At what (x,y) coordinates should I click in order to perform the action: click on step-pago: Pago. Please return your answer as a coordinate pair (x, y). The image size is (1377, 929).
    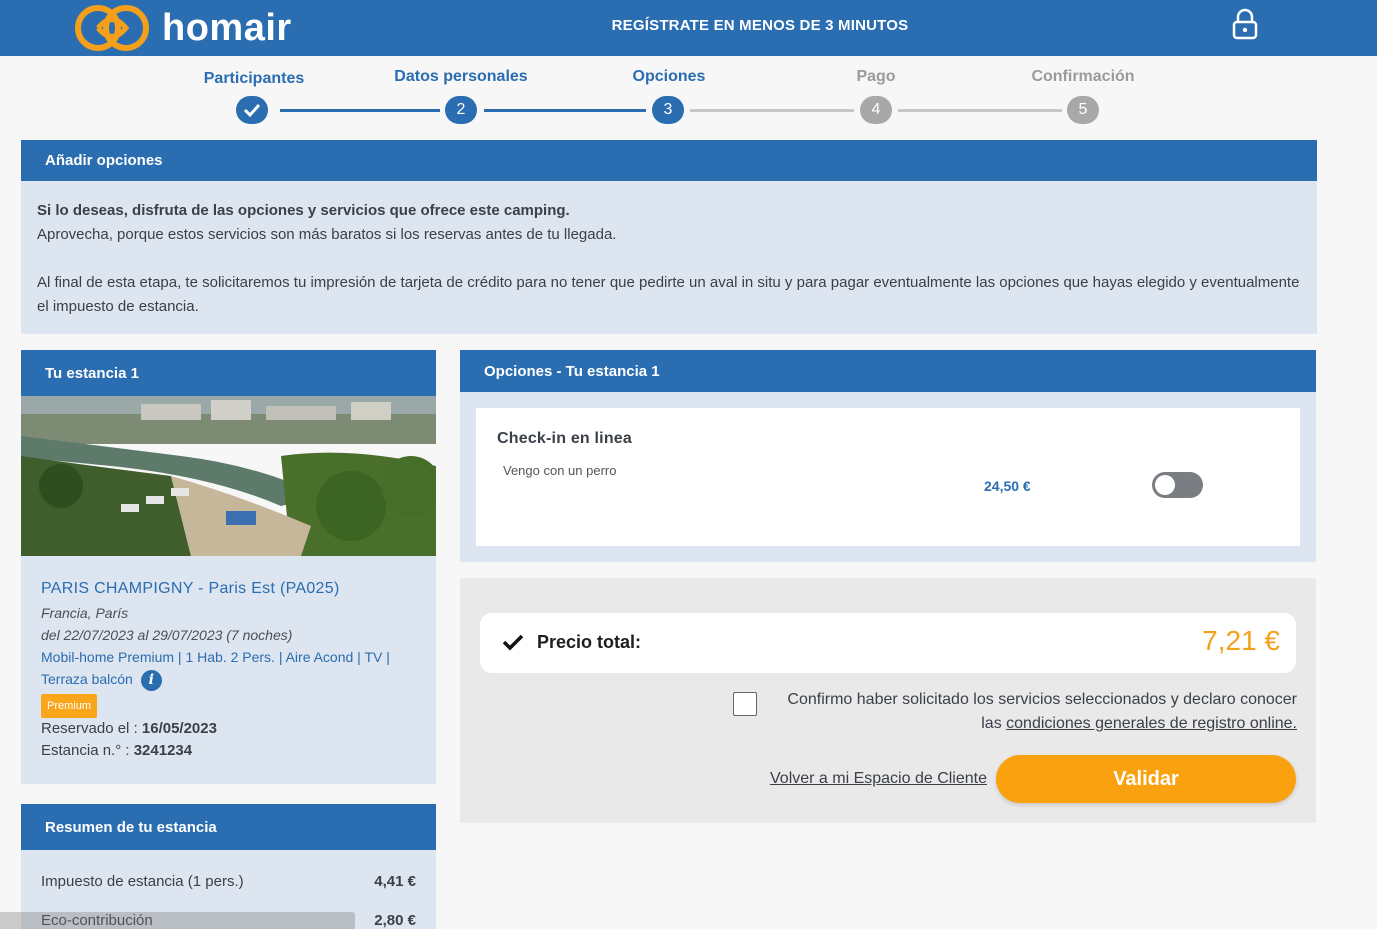
    Looking at the image, I should click on (876, 77).